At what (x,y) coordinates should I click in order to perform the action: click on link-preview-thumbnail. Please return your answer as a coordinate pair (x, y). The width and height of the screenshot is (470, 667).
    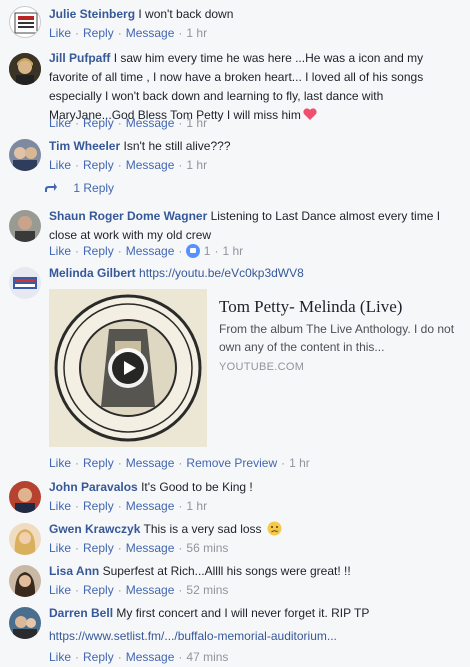
    Looking at the image, I should click on (128, 368).